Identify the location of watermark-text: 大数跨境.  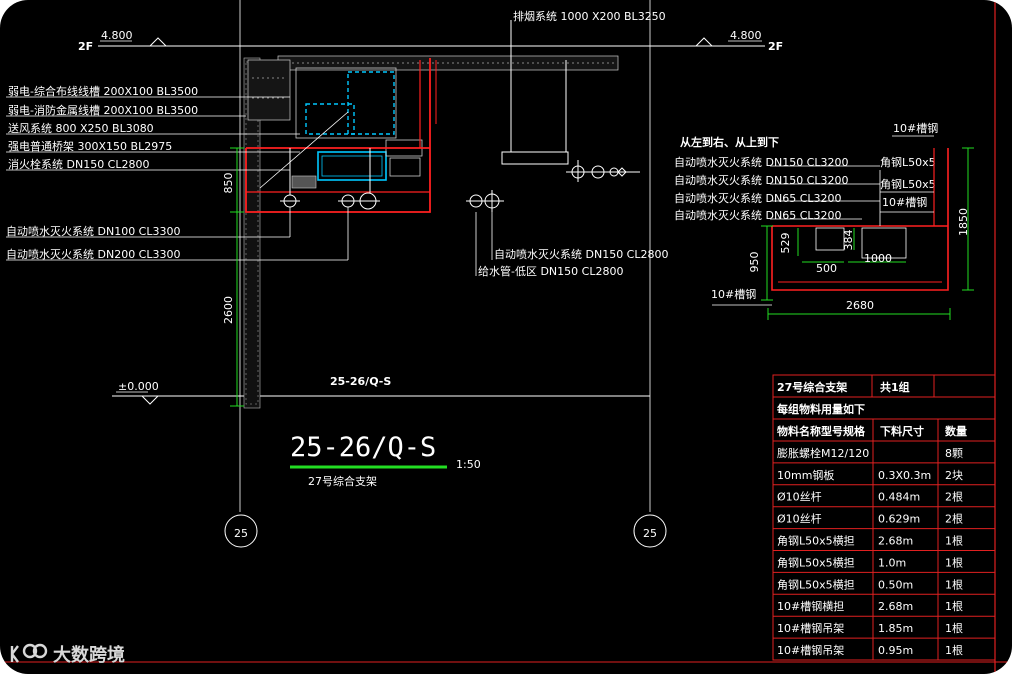
(89, 655).